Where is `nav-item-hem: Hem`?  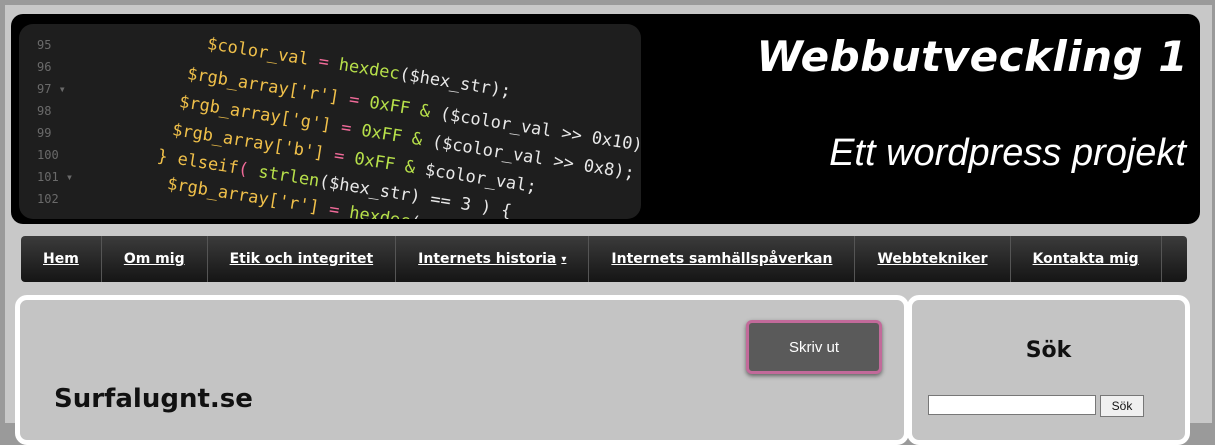 nav-item-hem: Hem is located at coordinates (61, 259).